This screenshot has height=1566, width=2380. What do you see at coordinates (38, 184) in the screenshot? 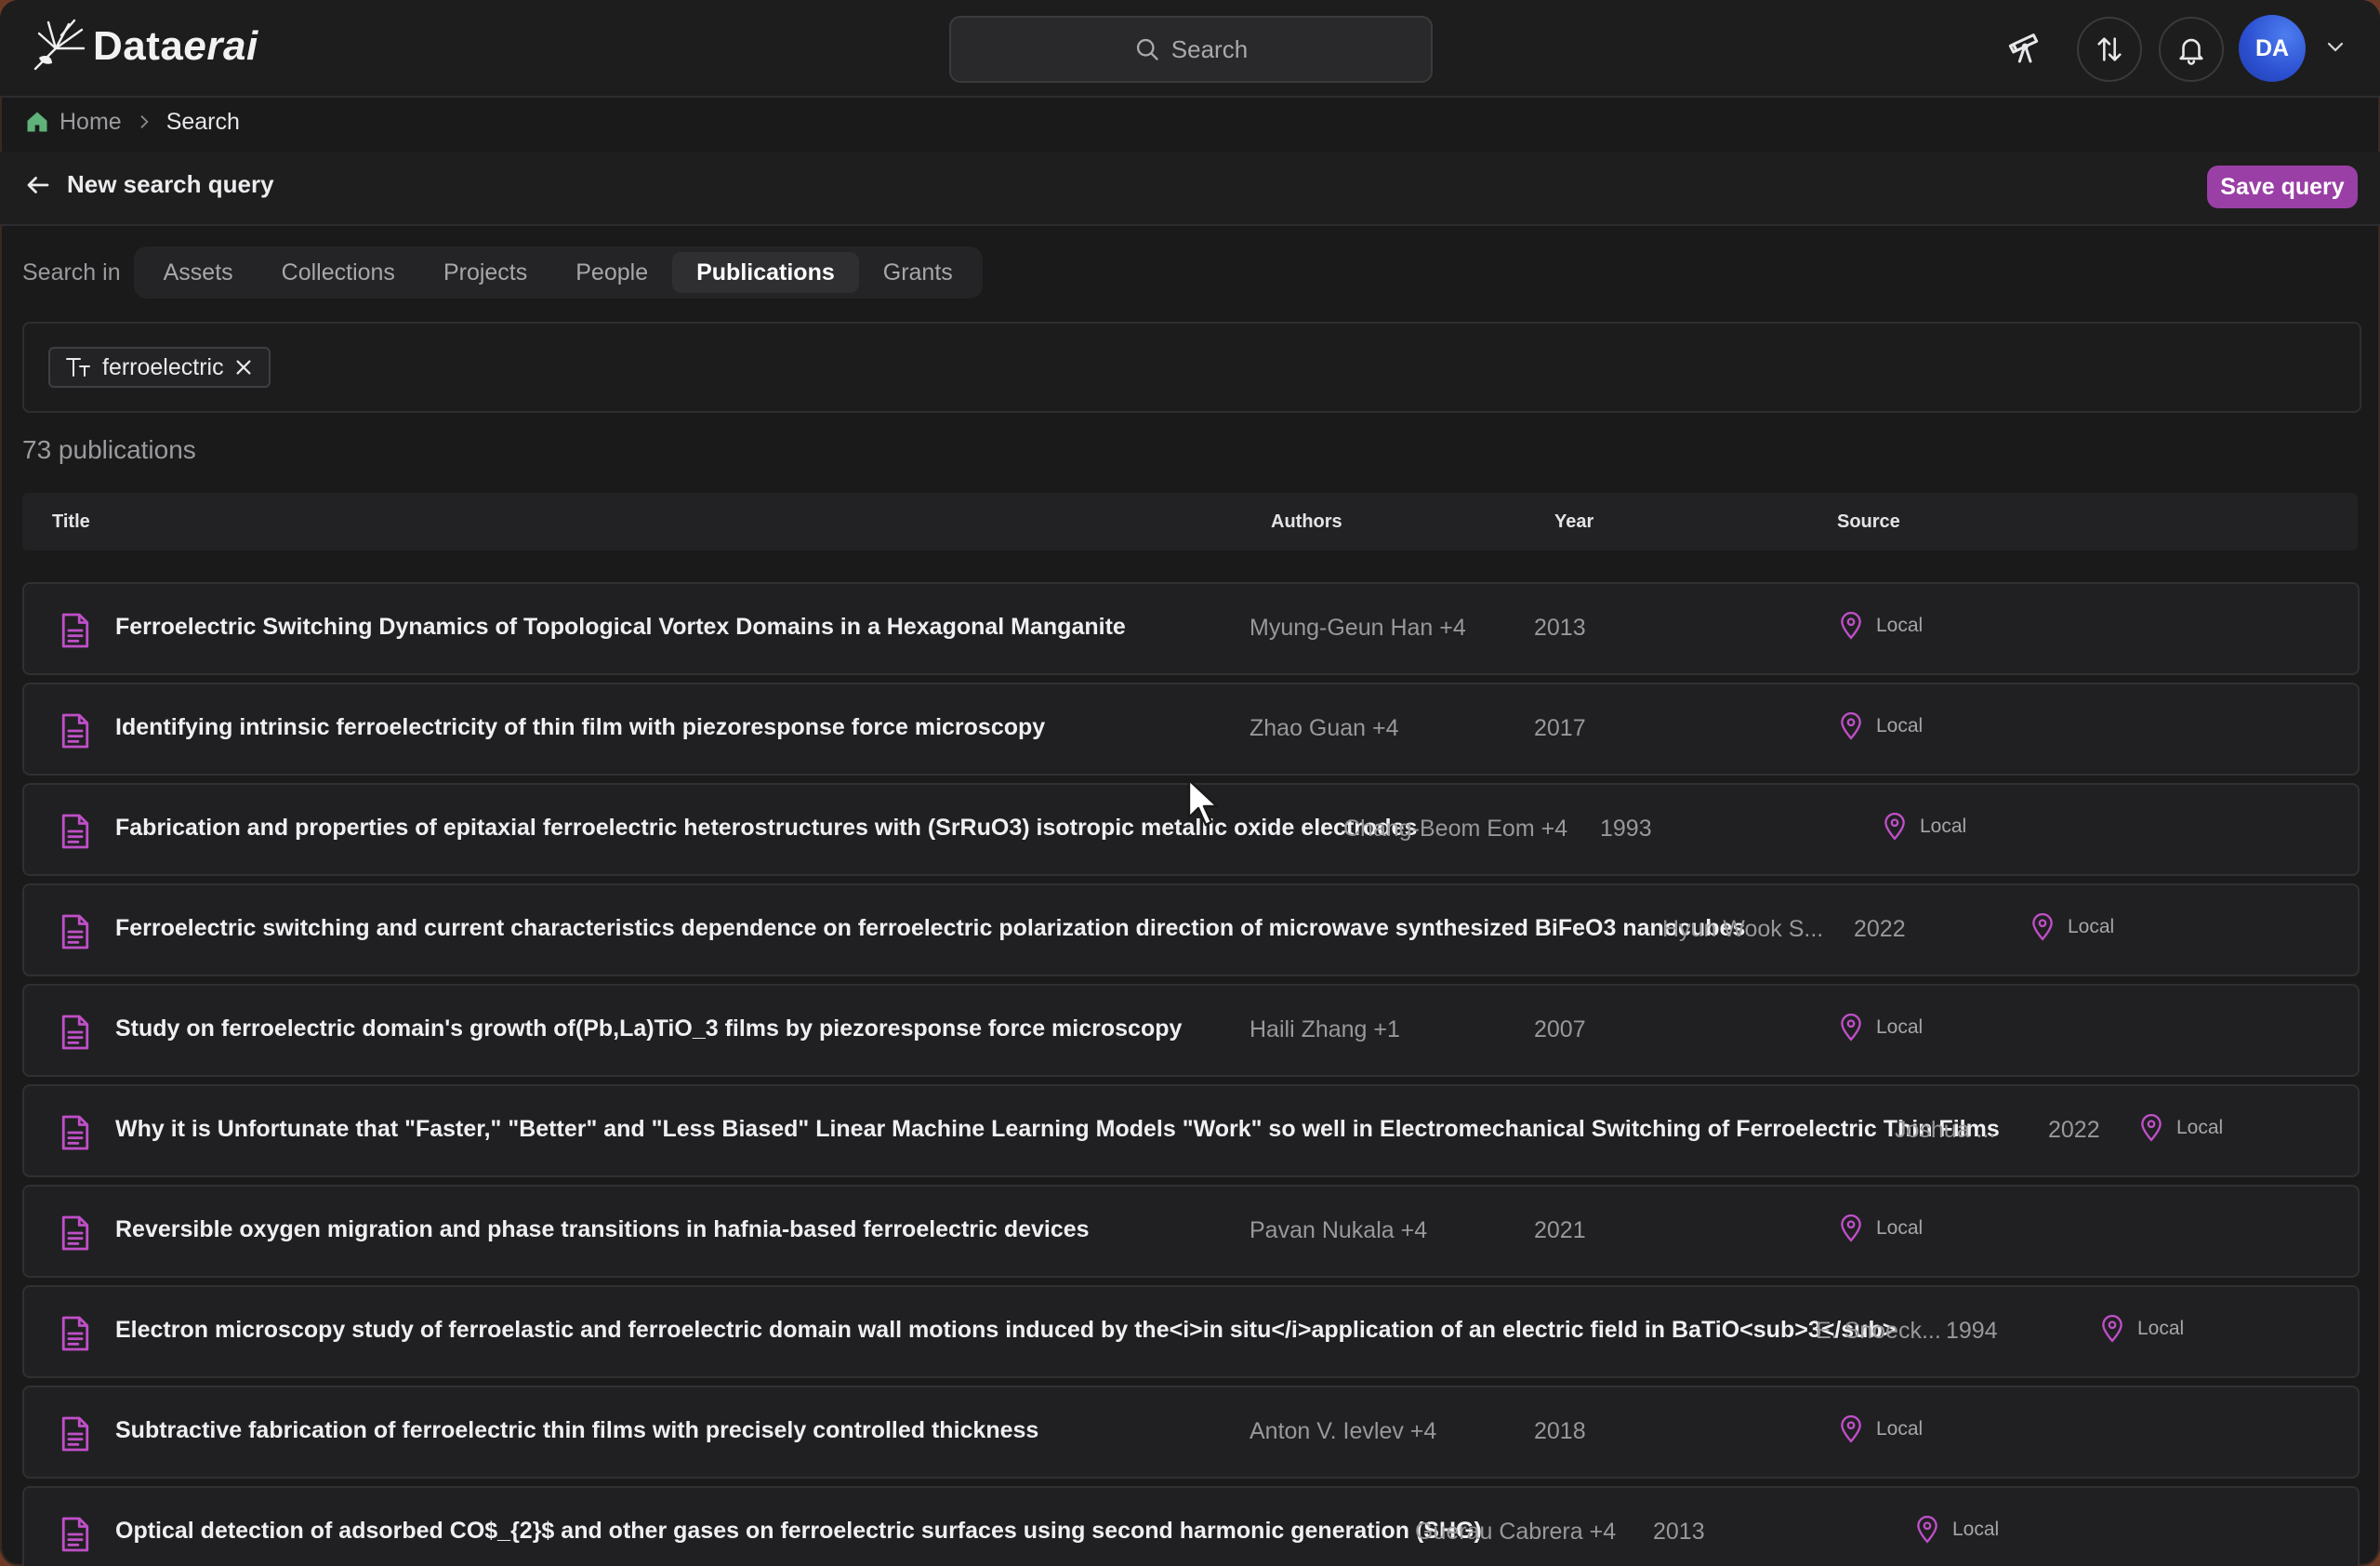
I see `arrow-left-icon` at bounding box center [38, 184].